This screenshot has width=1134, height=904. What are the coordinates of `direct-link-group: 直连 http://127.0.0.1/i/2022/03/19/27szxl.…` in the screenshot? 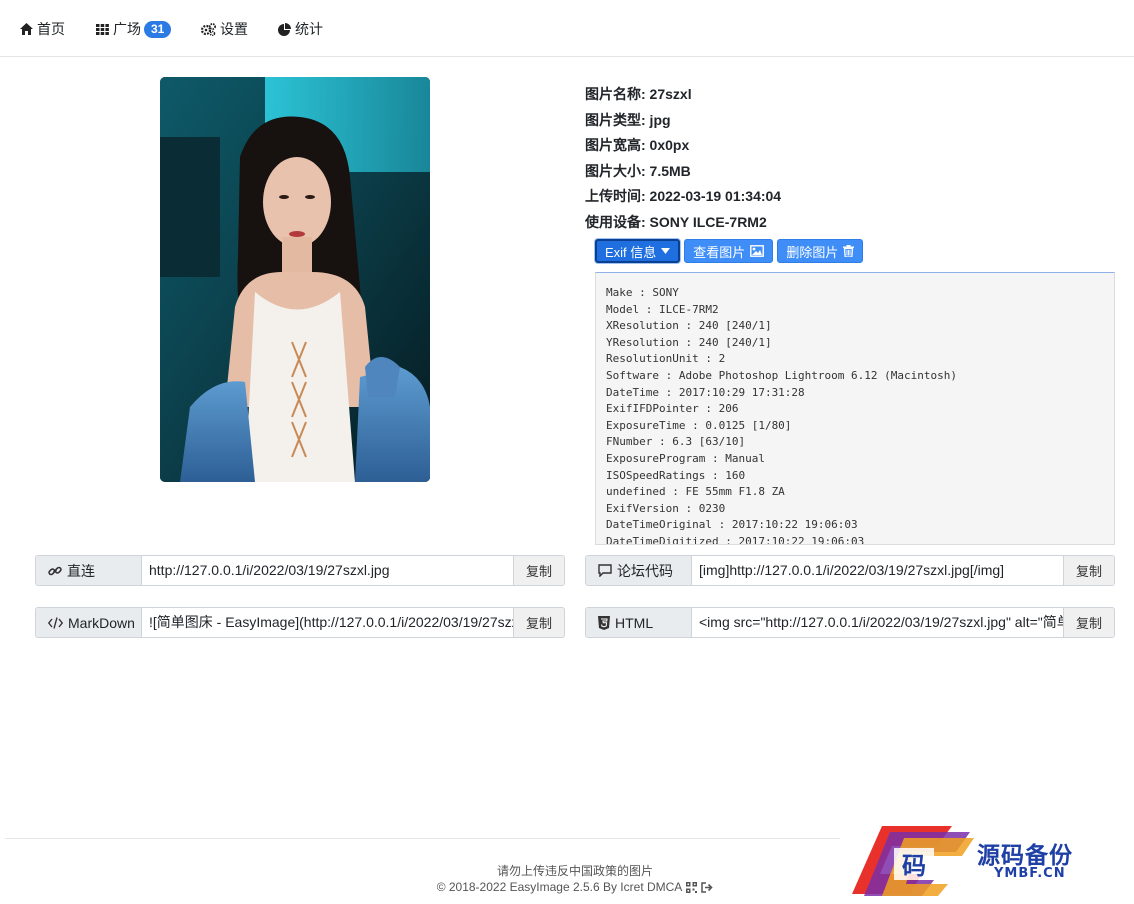 It's located at (300, 570).